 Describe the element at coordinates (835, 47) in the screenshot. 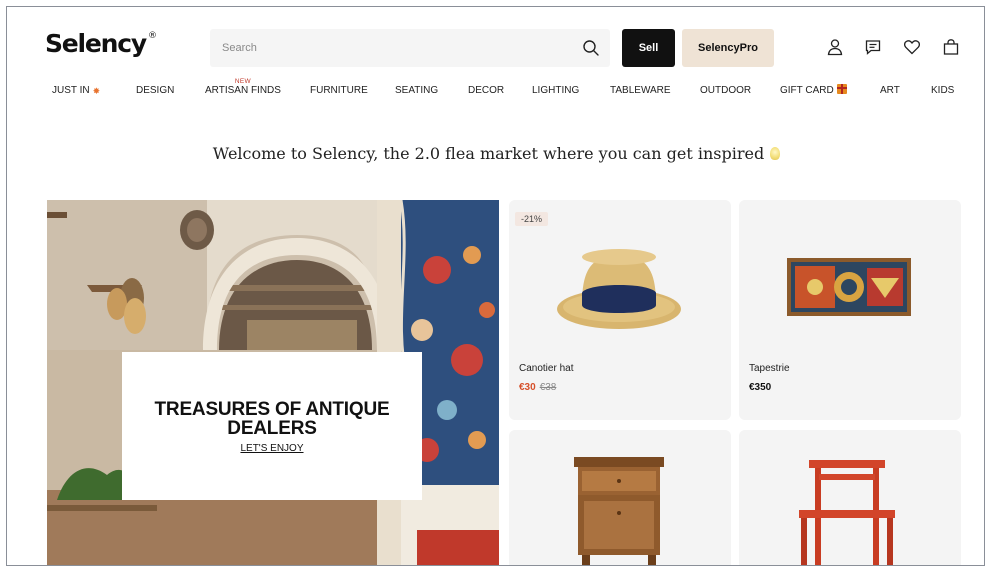

I see `user-icon` at that location.